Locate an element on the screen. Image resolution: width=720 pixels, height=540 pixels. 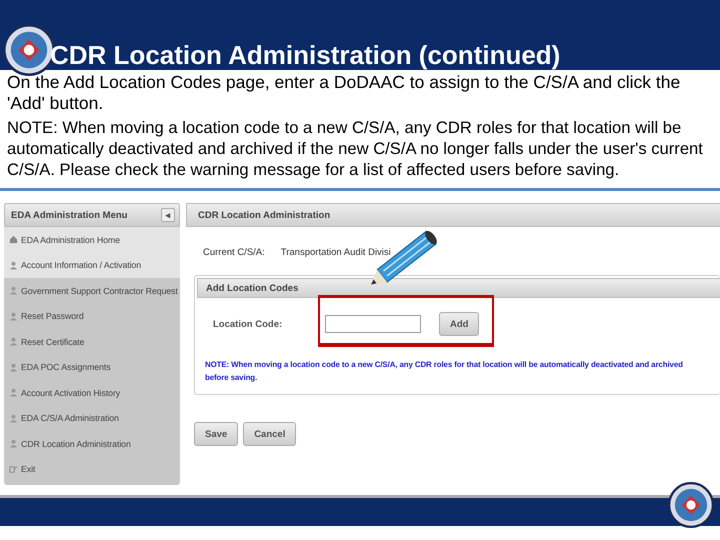
section-title: Add Location Codes is located at coordinates (458, 288).